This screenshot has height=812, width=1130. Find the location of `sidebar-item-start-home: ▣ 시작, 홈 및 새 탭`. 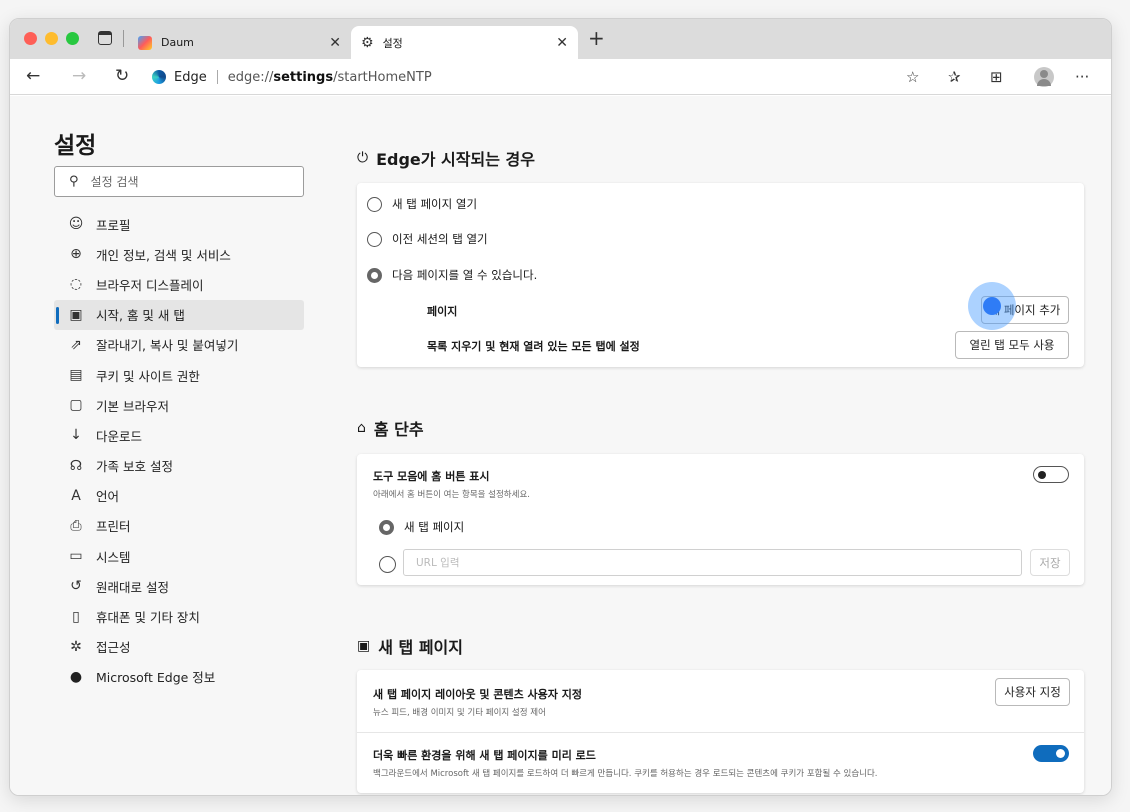

sidebar-item-start-home: ▣ 시작, 홈 및 새 탭 is located at coordinates (179, 314).